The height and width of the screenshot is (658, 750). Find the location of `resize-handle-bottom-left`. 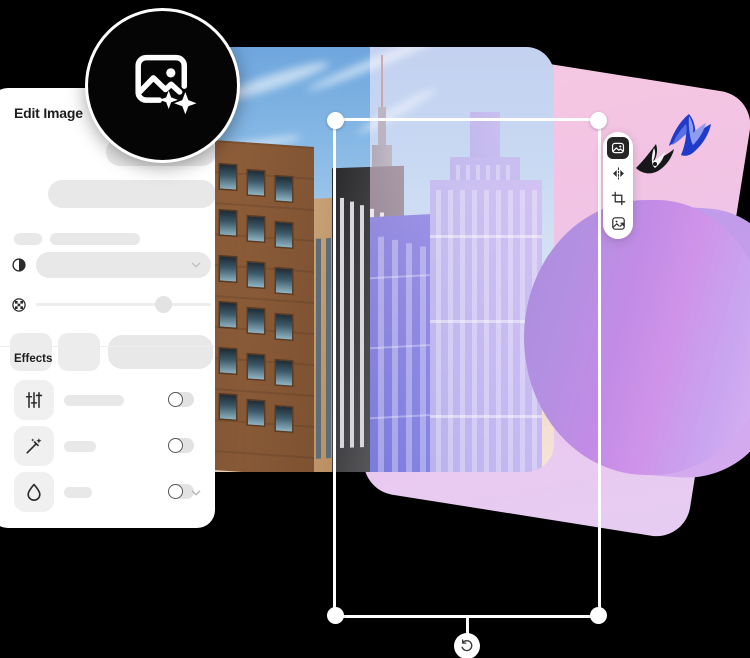

resize-handle-bottom-left is located at coordinates (335, 615).